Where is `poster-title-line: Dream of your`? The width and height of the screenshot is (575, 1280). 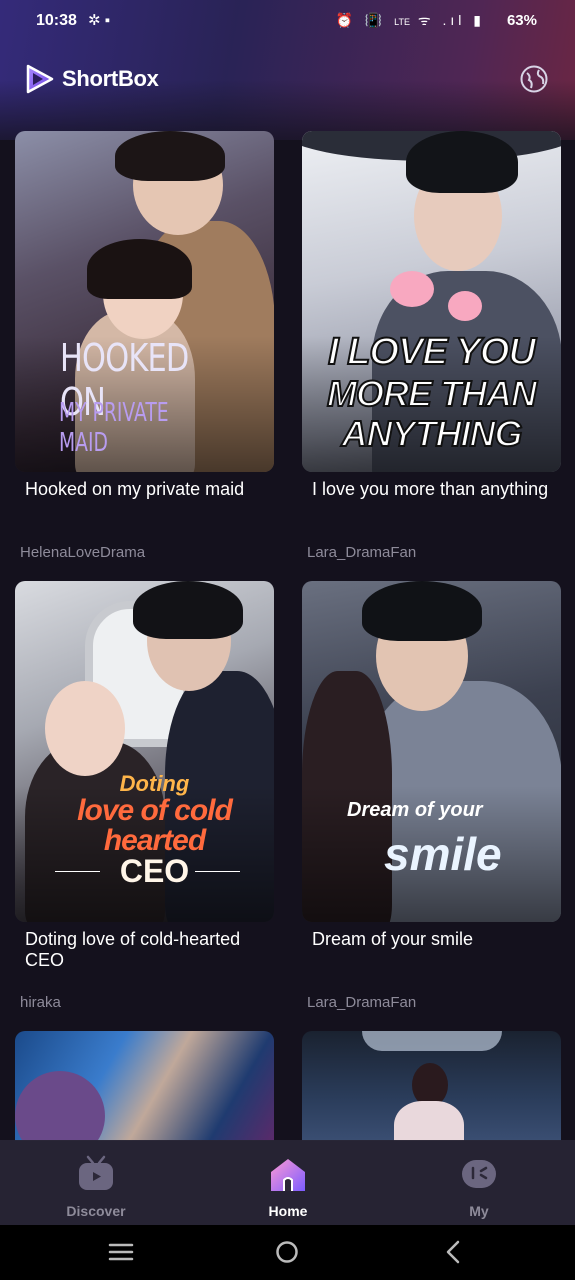 poster-title-line: Dream of your is located at coordinates (415, 810).